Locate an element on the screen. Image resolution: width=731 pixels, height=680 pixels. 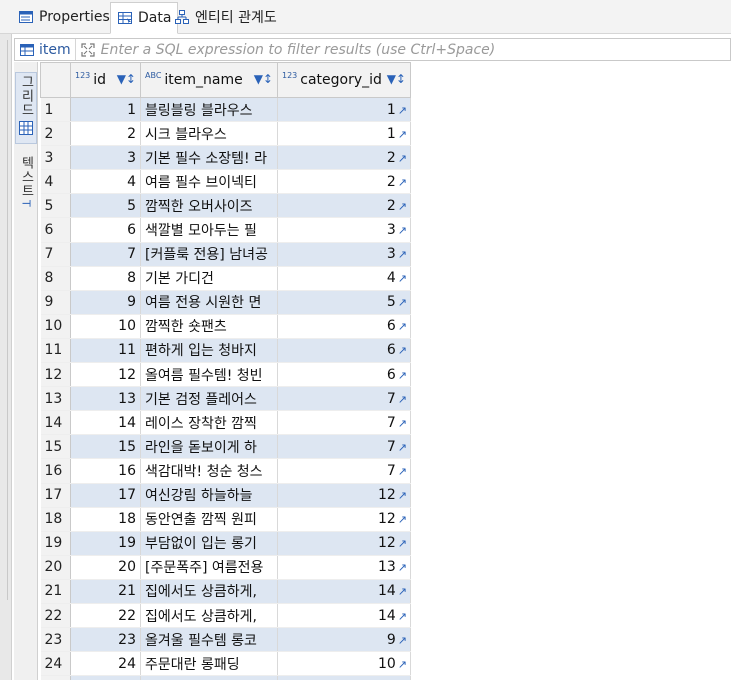
cell-id: 5 is located at coordinates (105, 206).